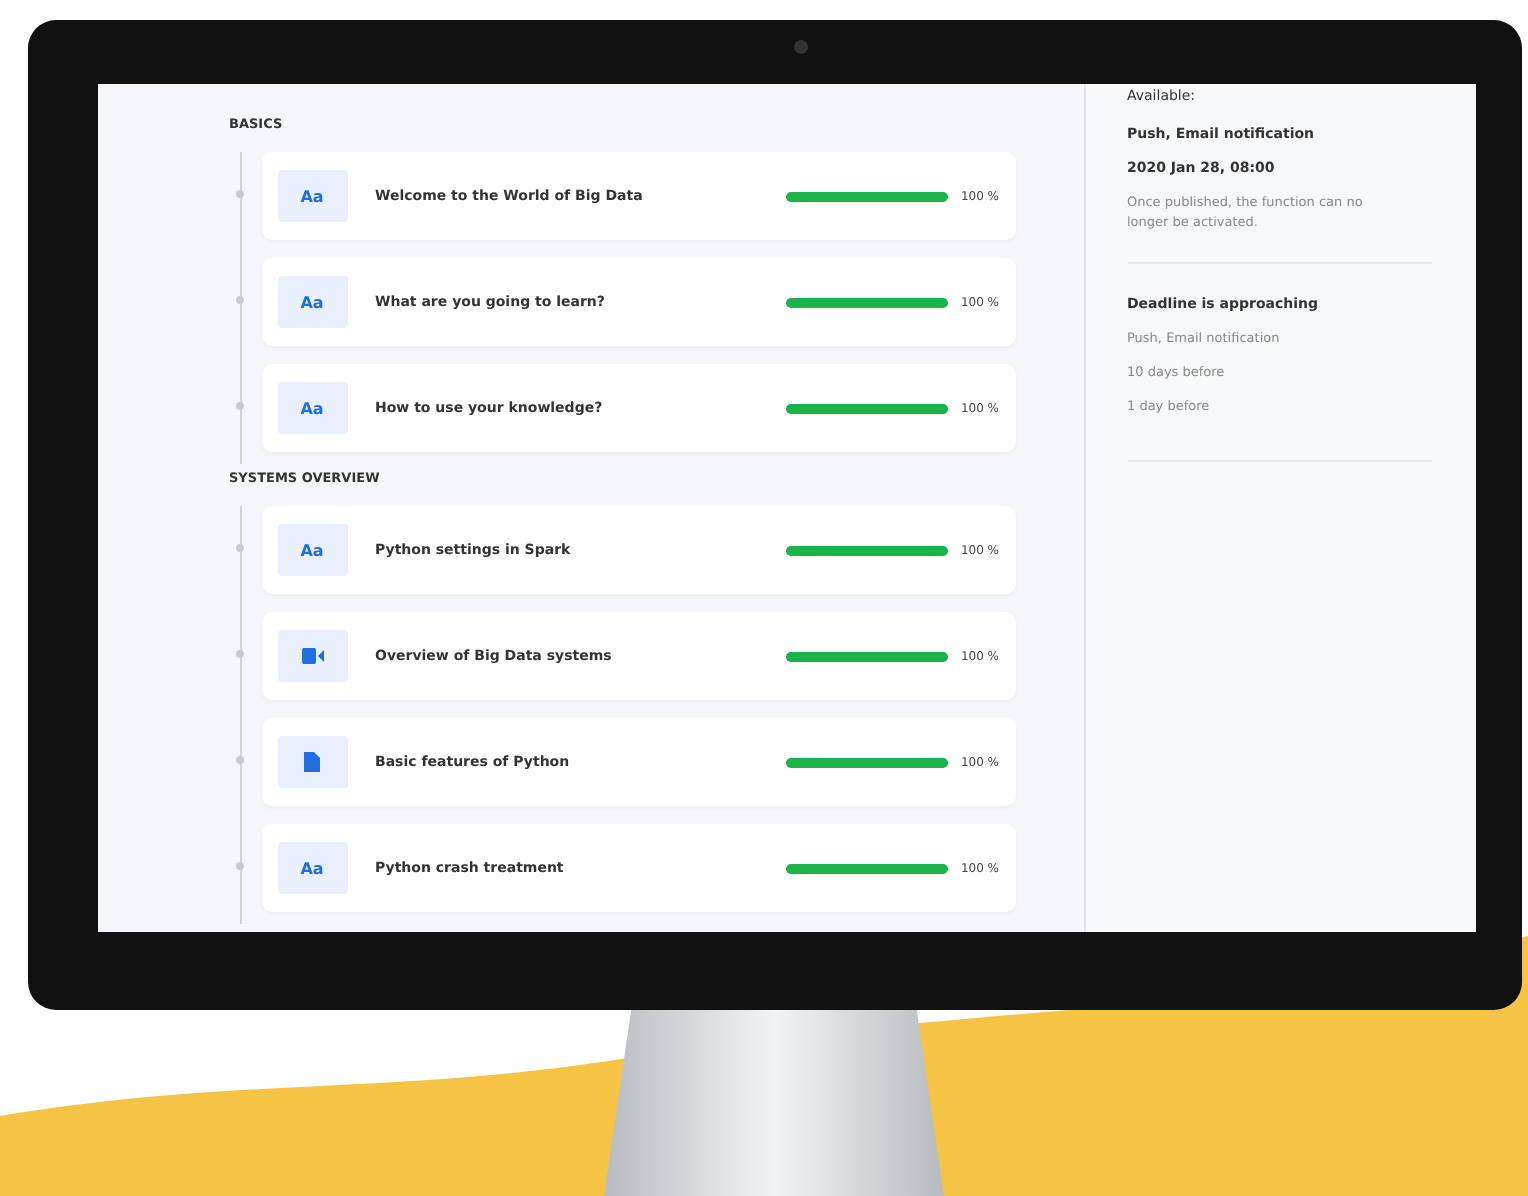 The width and height of the screenshot is (1528, 1196). Describe the element at coordinates (800, 47) in the screenshot. I see `camera-icon` at that location.